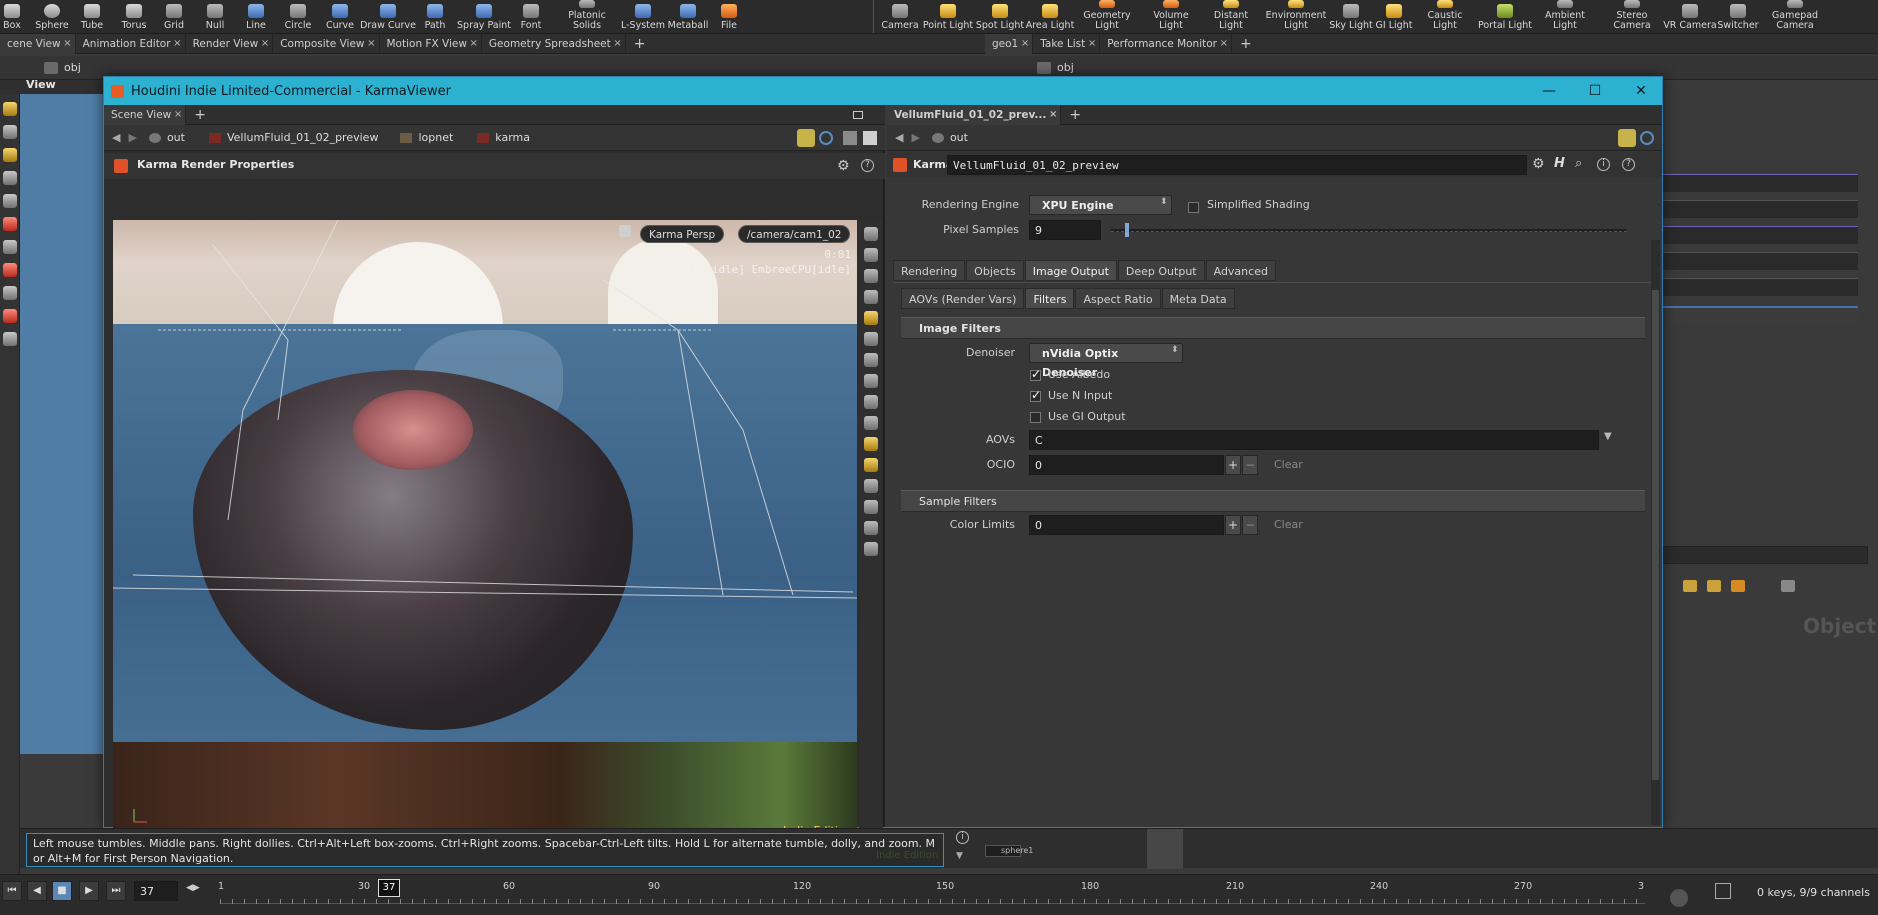  What do you see at coordinates (963, 298) in the screenshot?
I see `subtab-0: AOVs (Render Vars)` at bounding box center [963, 298].